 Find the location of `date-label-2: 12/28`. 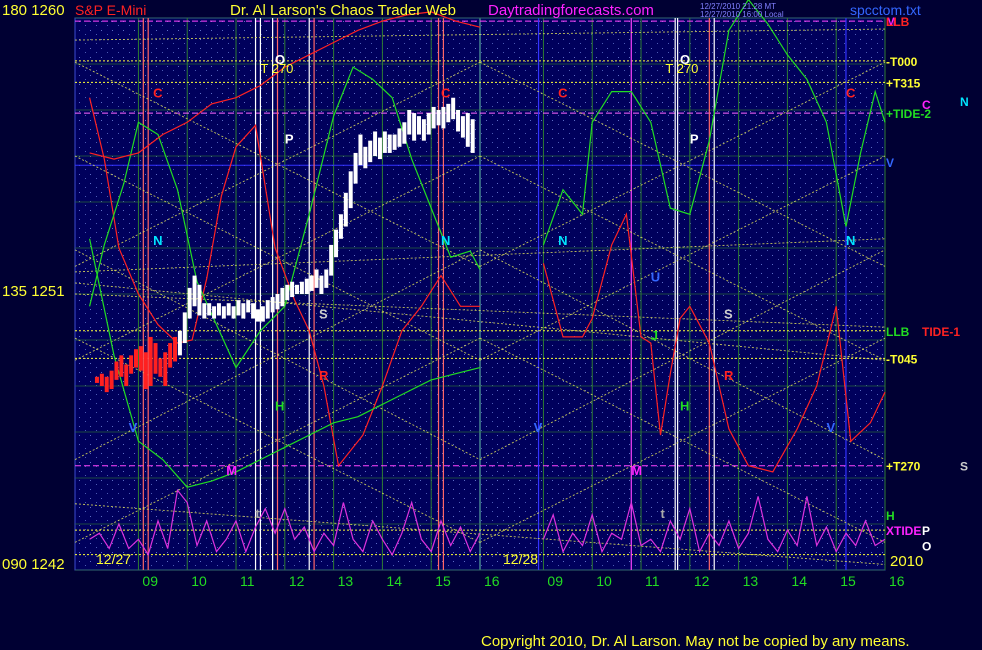

date-label-2: 12/28 is located at coordinates (520, 559).